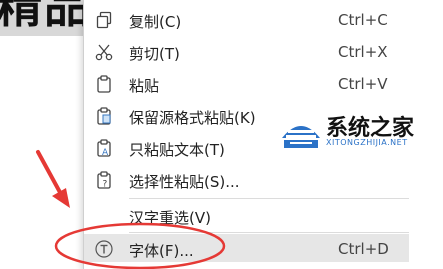 This screenshot has height=269, width=443. What do you see at coordinates (177, 150) in the screenshot?
I see `menu-item-label: 只粘贴文本(T)` at bounding box center [177, 150].